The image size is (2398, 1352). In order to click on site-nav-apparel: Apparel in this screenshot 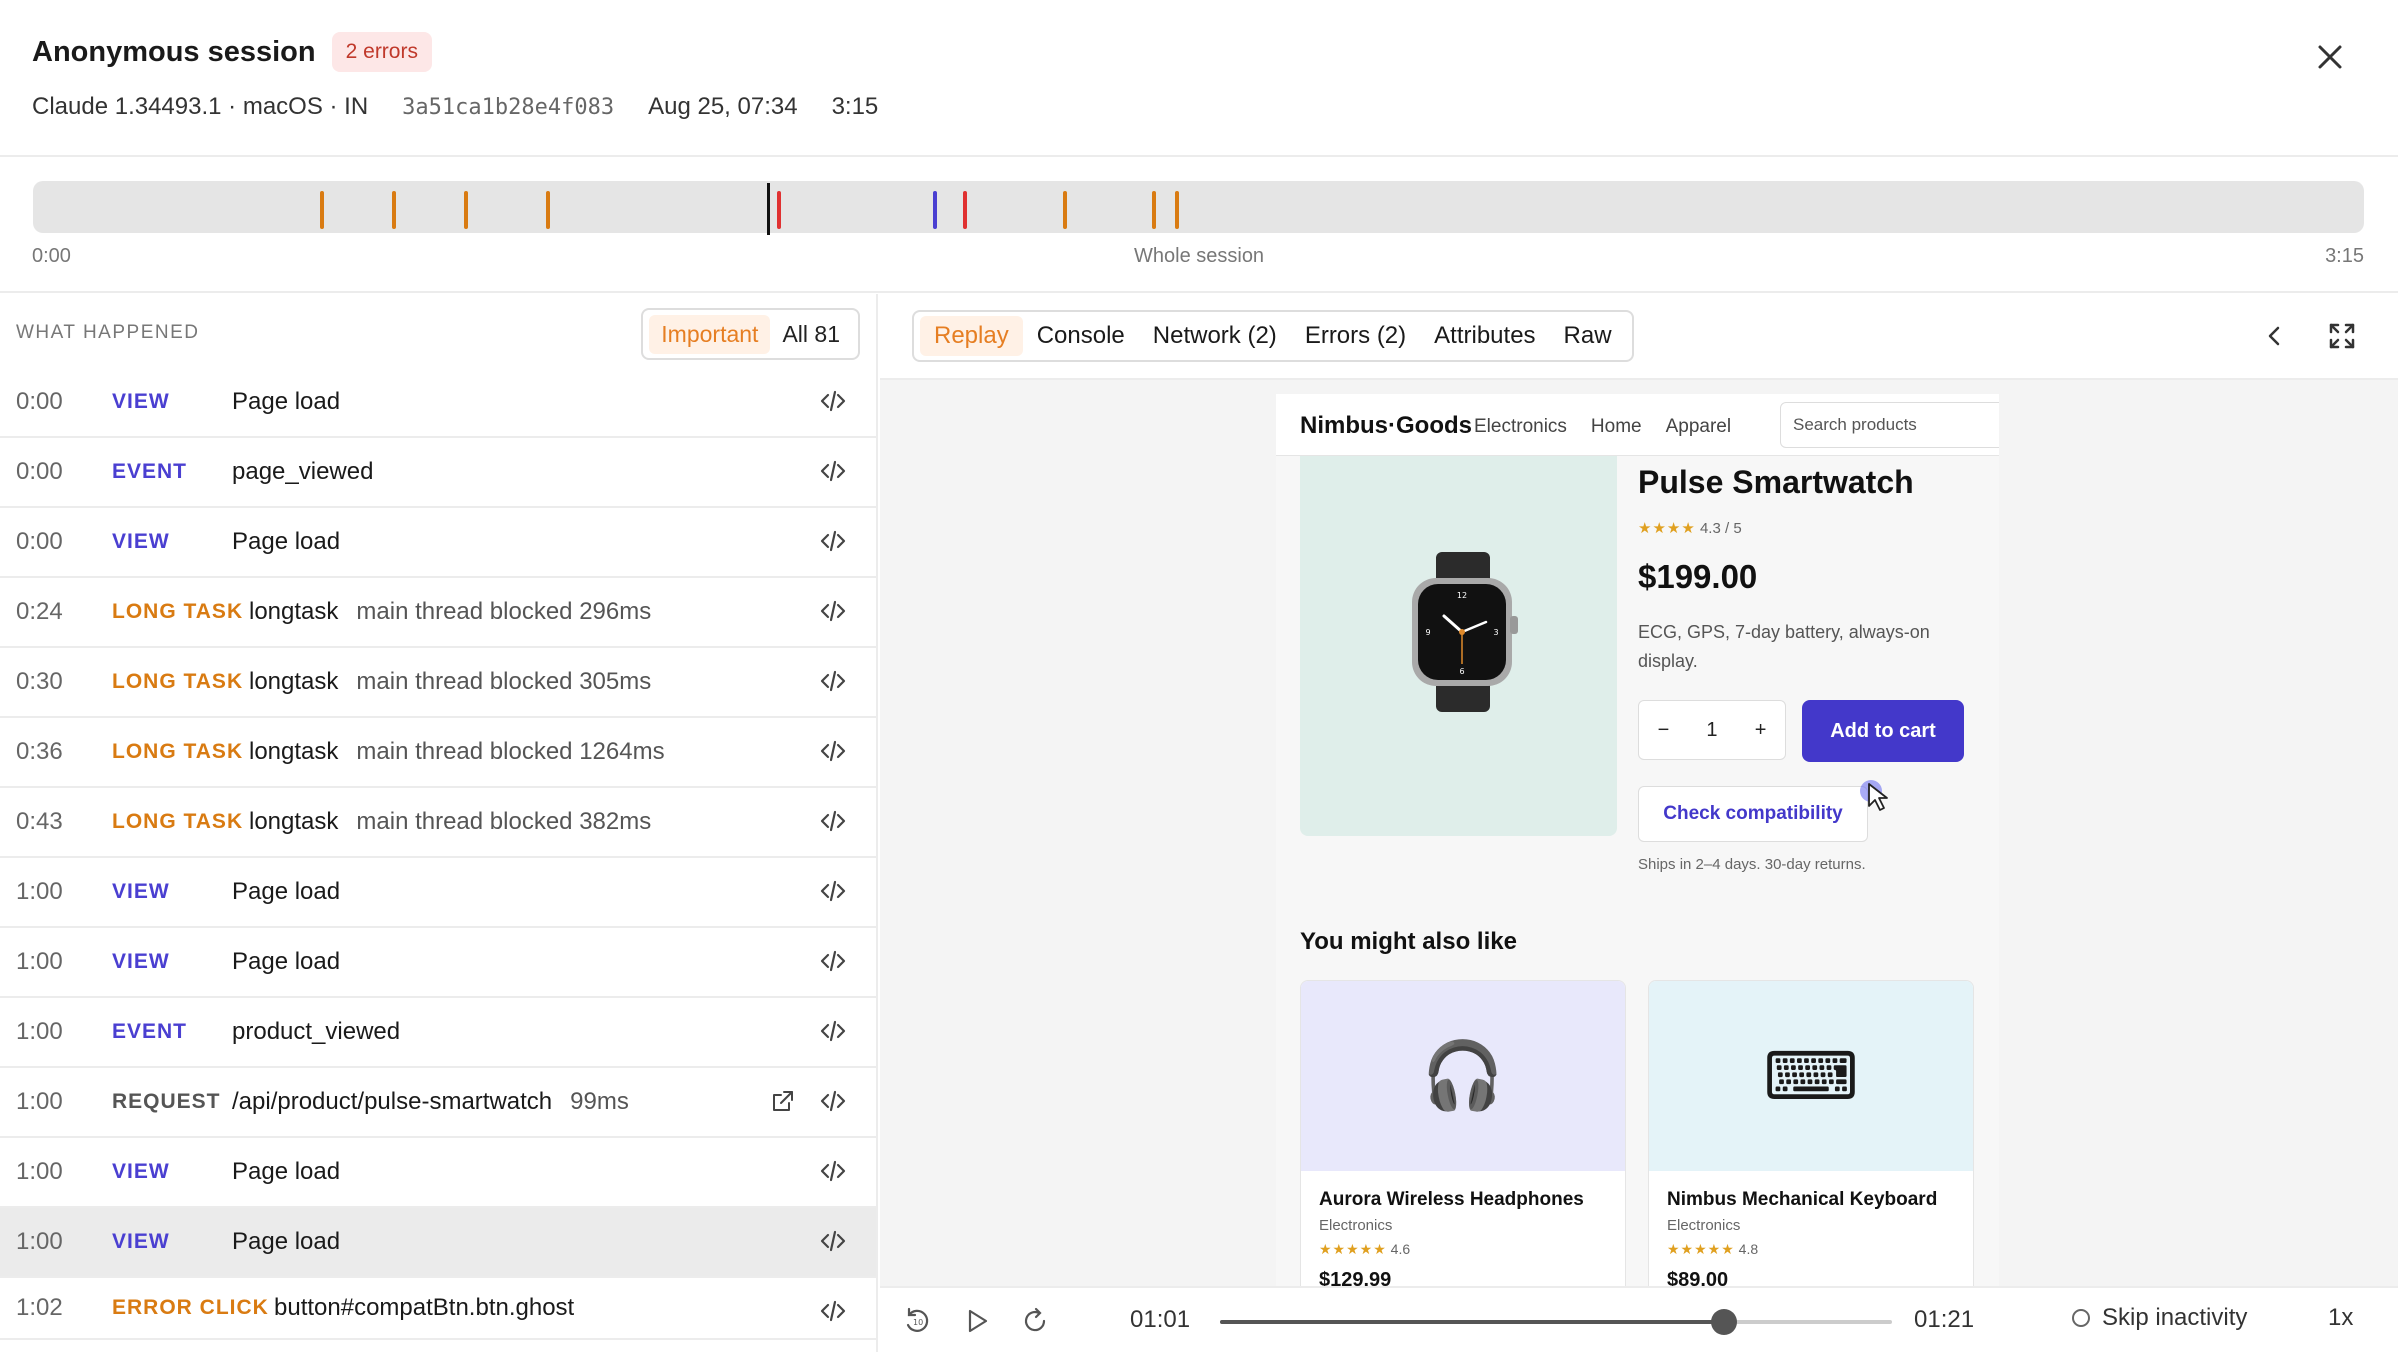, I will do `click(1698, 426)`.